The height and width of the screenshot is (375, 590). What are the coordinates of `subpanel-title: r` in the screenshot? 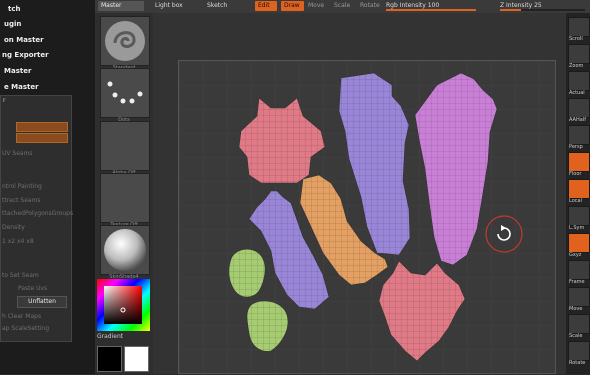 It's located at (4, 100).